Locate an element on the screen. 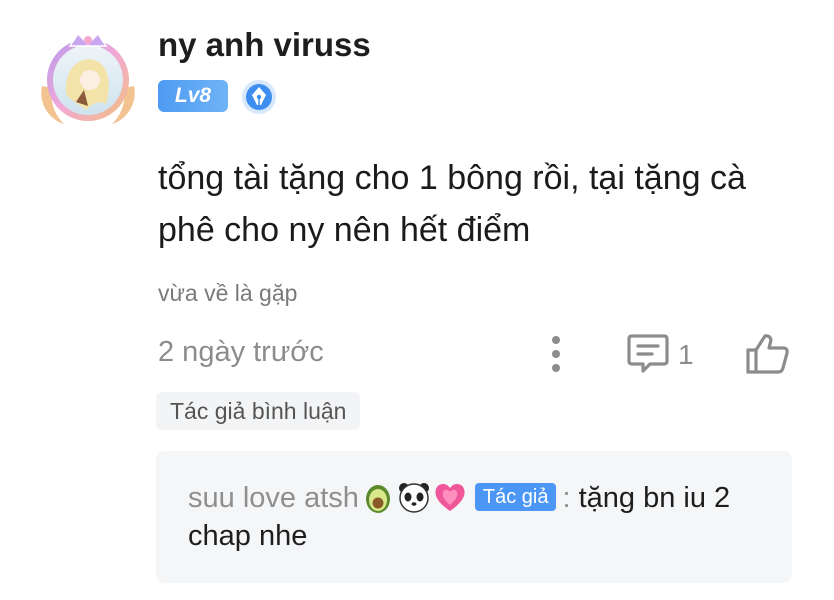 This screenshot has height=600, width=834. heart-icon is located at coordinates (450, 497).